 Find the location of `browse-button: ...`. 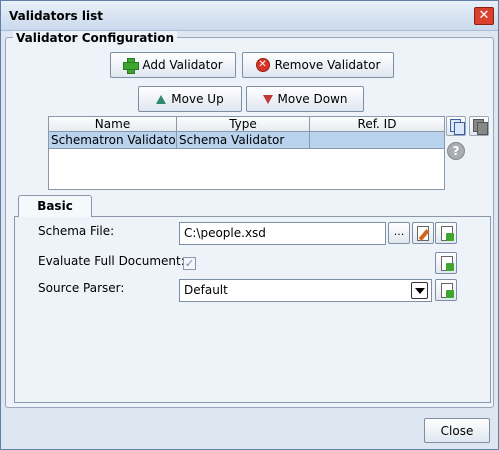

browse-button: ... is located at coordinates (399, 233).